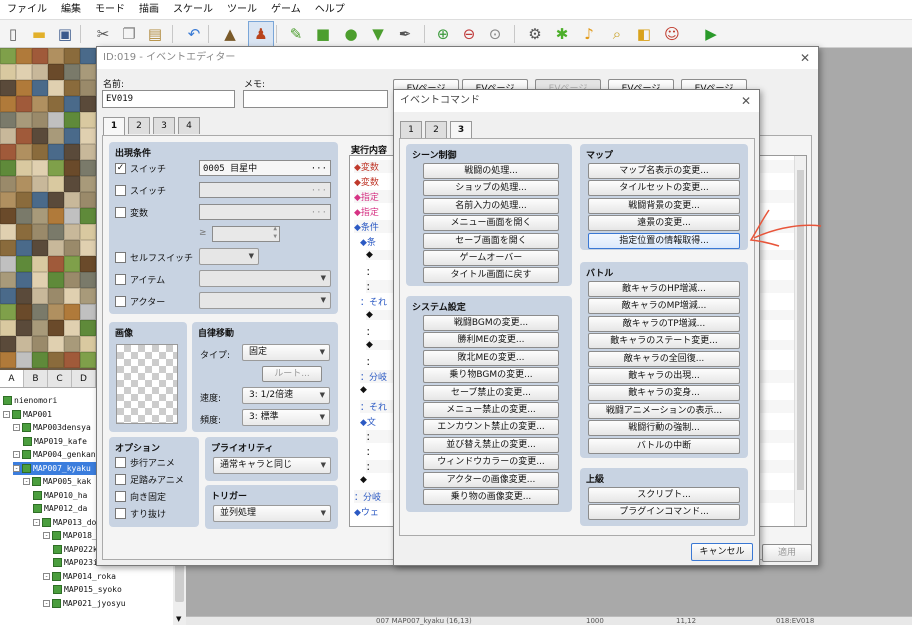 This screenshot has height=625, width=912. What do you see at coordinates (54, 454) in the screenshot?
I see `map-tree-item: - MAP004_genkan` at bounding box center [54, 454].